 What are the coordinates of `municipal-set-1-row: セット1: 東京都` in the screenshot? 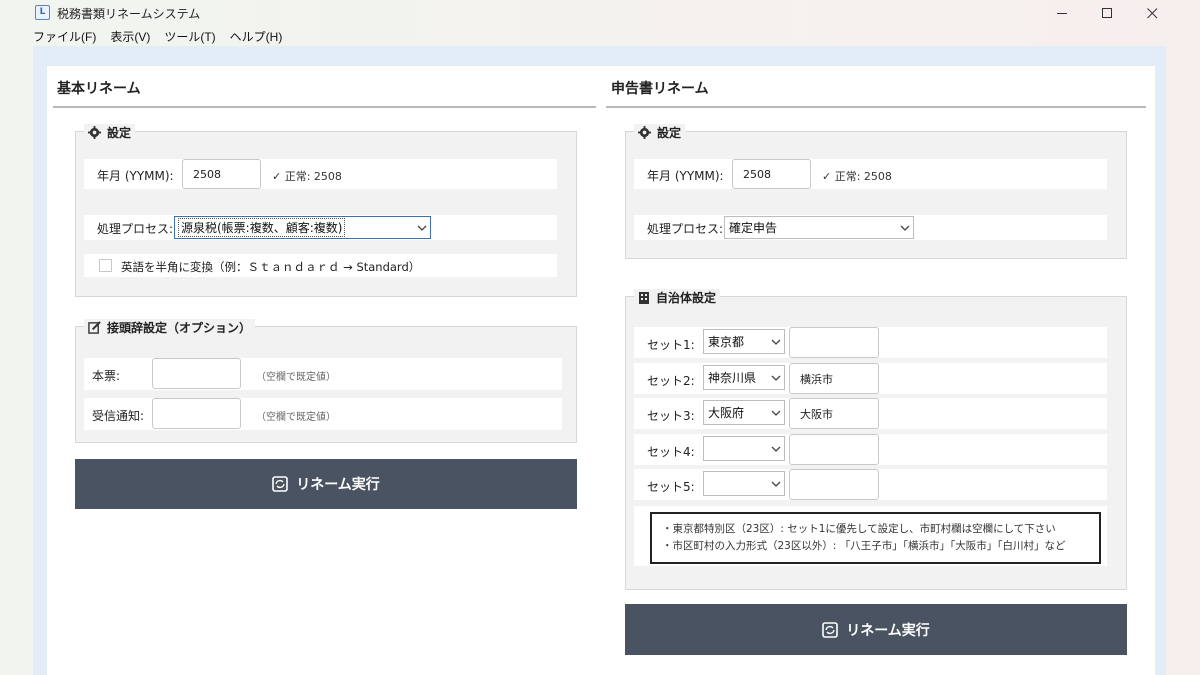 It's located at (870, 342).